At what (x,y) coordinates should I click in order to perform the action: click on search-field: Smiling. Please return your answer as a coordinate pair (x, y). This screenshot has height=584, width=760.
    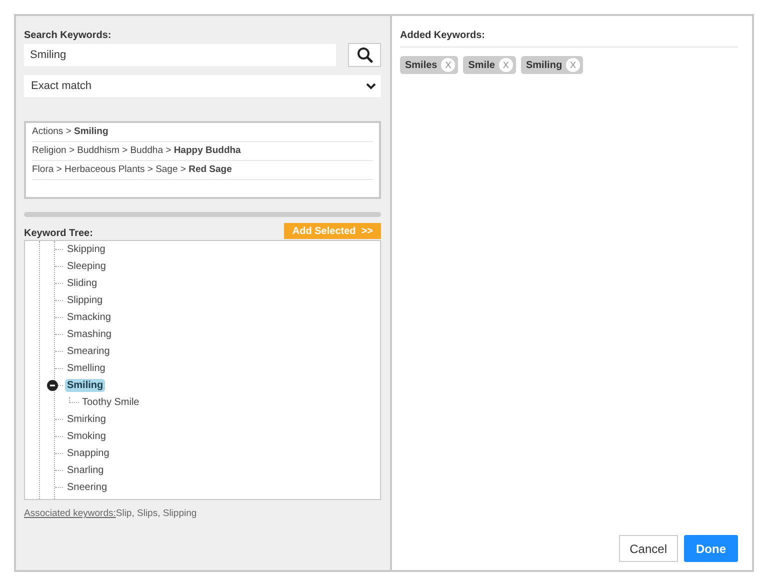
    Looking at the image, I should click on (180, 55).